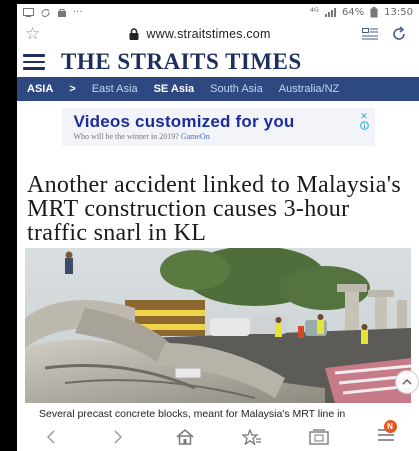  What do you see at coordinates (314, 12) in the screenshot?
I see `network-type: ⁴ᴳ` at bounding box center [314, 12].